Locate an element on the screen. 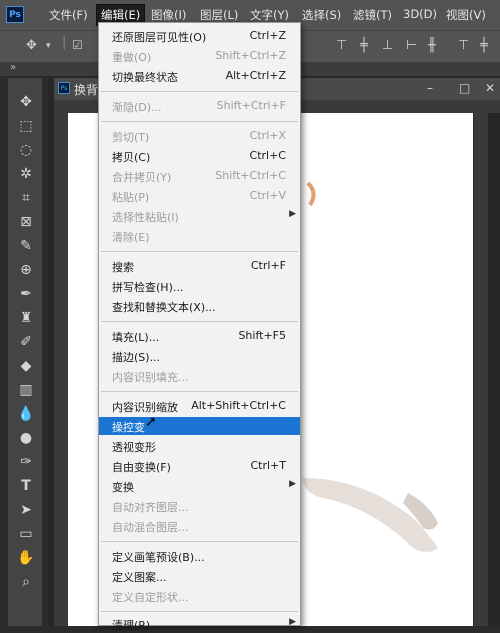  crop-tool-icon: ⌗ is located at coordinates (26, 198).